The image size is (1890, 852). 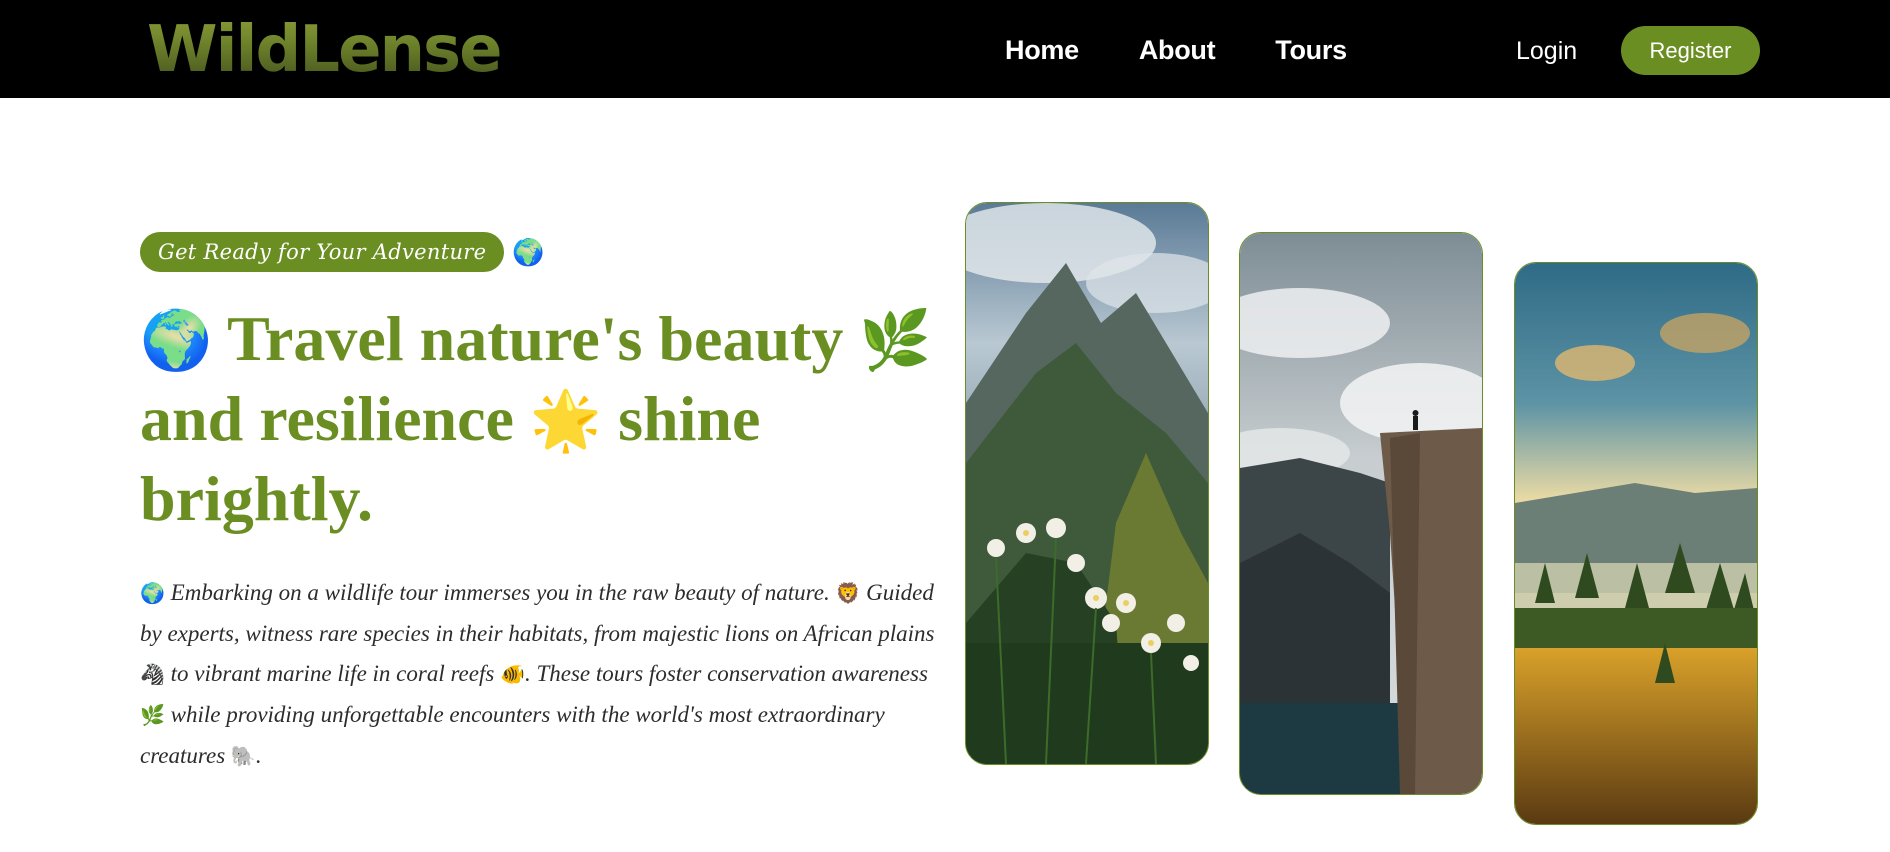 I want to click on logo-text: WildLense, so click(x=325, y=50).